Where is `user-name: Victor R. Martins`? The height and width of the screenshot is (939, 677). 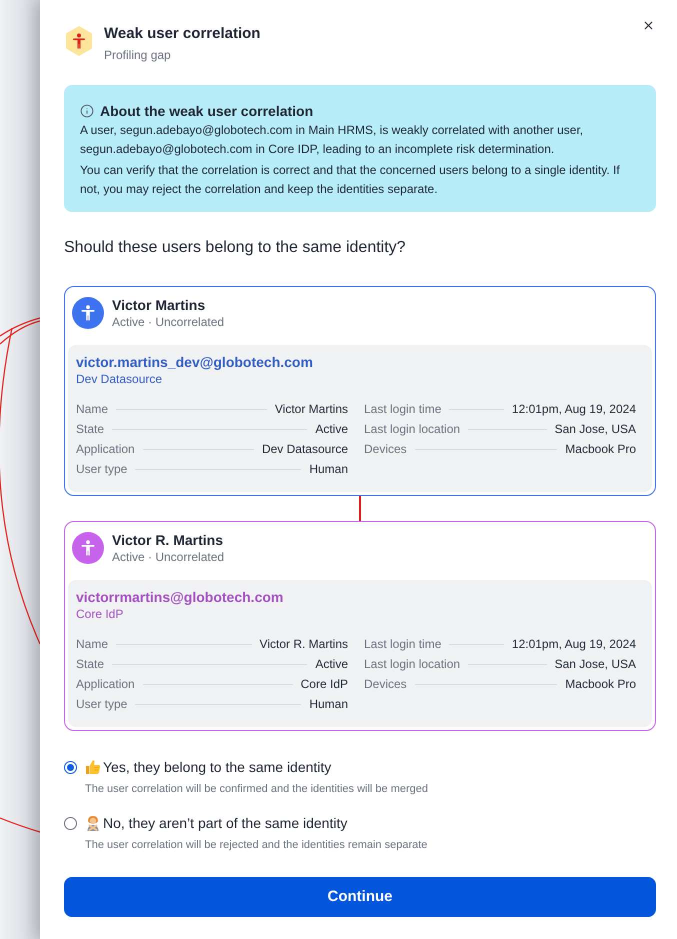
user-name: Victor R. Martins is located at coordinates (168, 540).